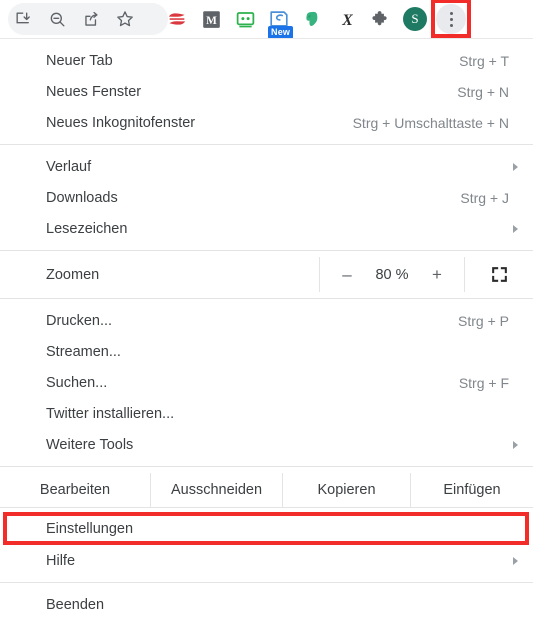 This screenshot has height=620, width=533. I want to click on express-vpn-icon, so click(177, 19).